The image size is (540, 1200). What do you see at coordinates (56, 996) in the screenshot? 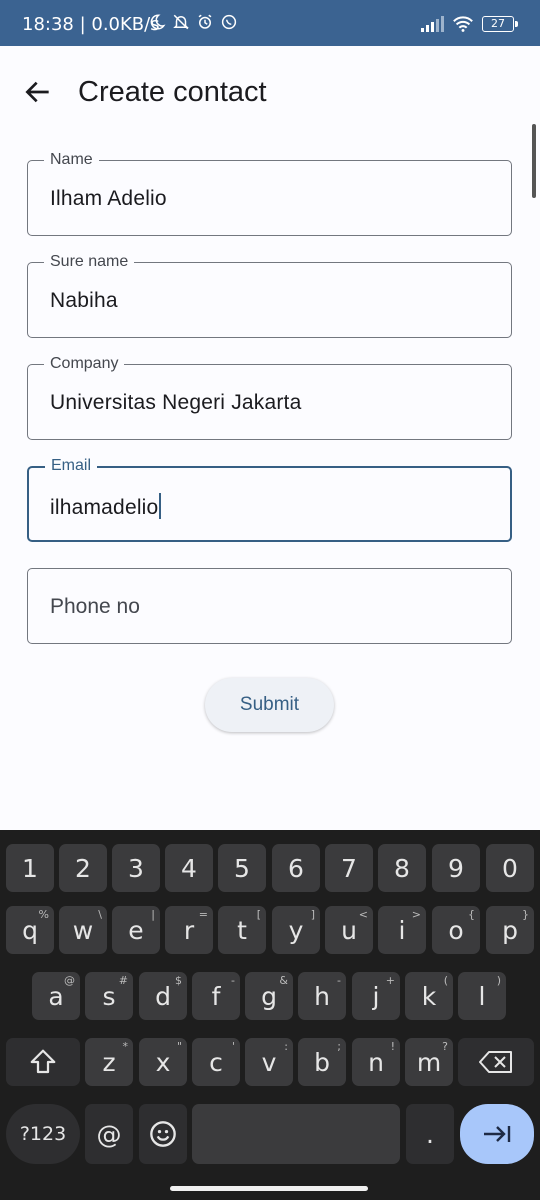
I see `key-a: a @` at bounding box center [56, 996].